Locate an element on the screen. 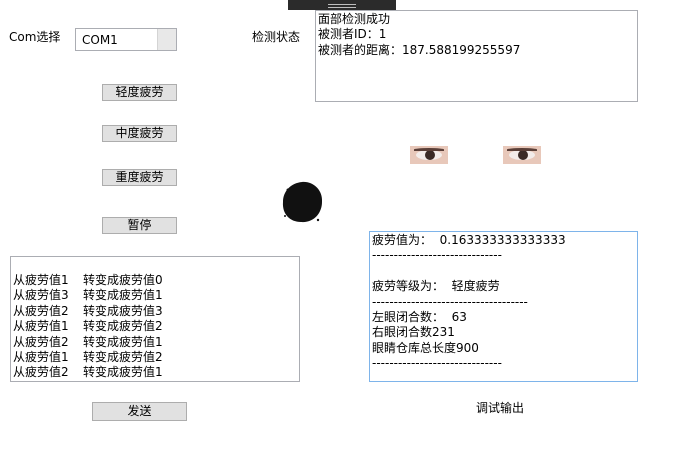  dropdown-arrow-icon is located at coordinates (166, 39).